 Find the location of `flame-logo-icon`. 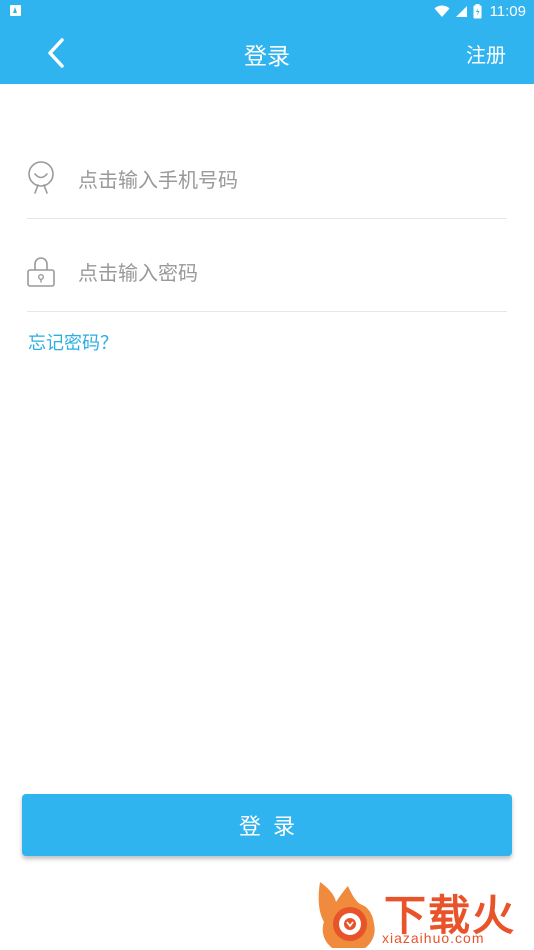

flame-logo-icon is located at coordinates (346, 915).